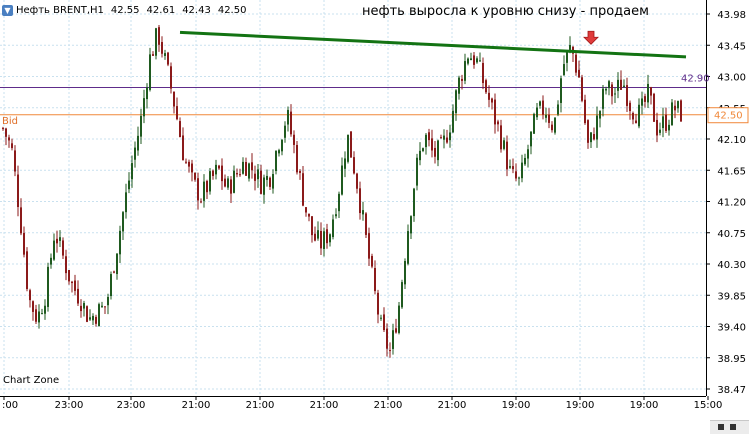 The image size is (749, 434). Describe the element at coordinates (31, 380) in the screenshot. I see `watermark: Chart Zone` at that location.